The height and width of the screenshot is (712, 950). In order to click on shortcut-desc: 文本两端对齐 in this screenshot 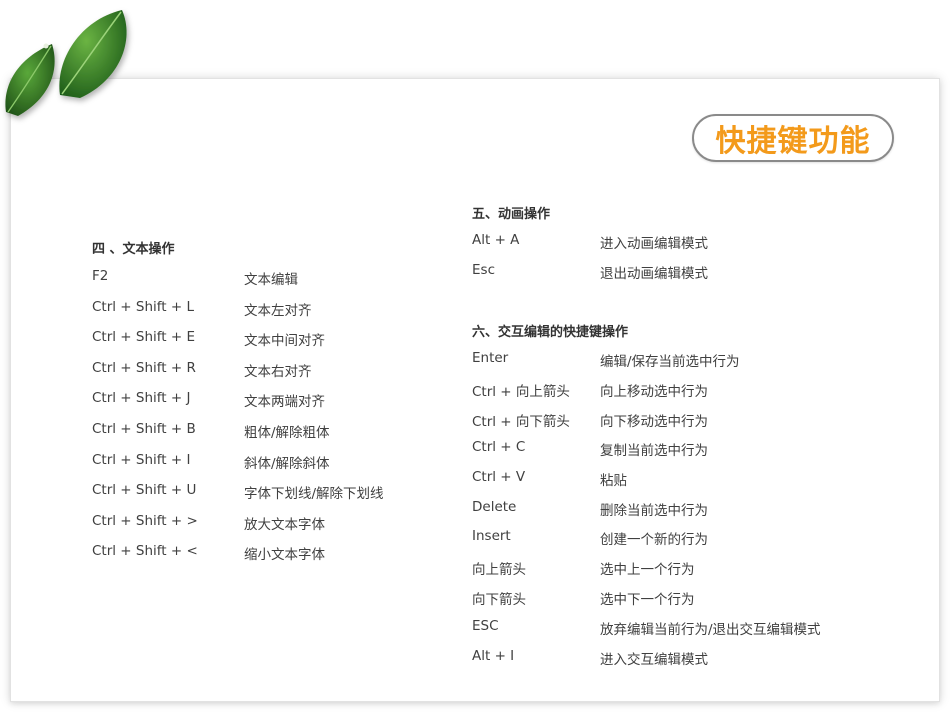, I will do `click(284, 402)`.